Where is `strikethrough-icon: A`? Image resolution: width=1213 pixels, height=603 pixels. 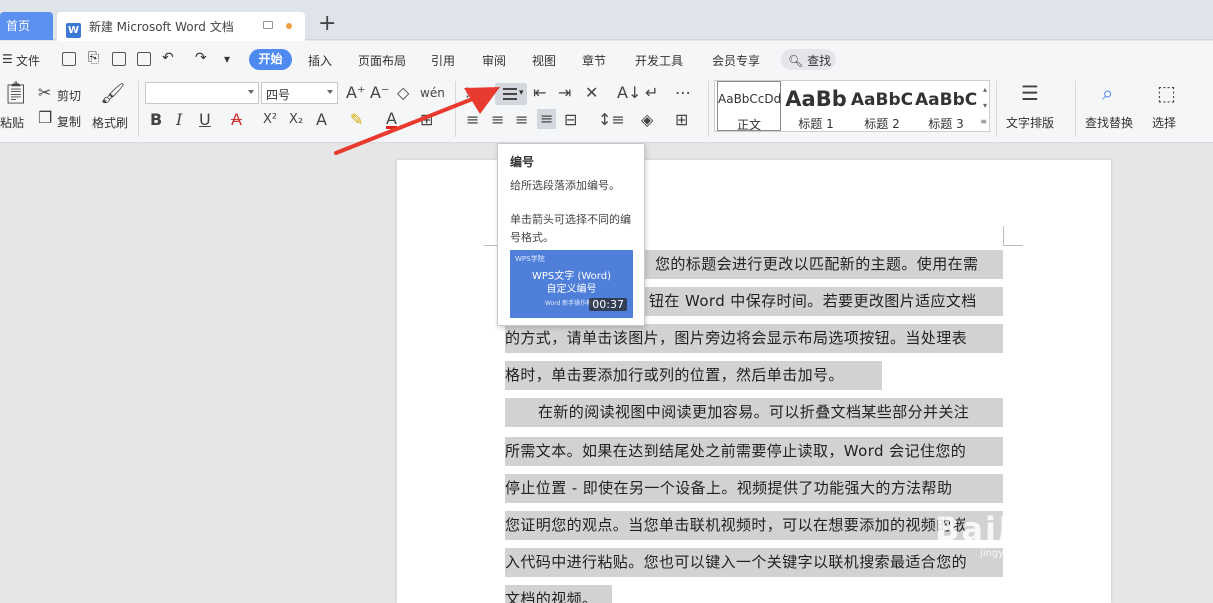
strikethrough-icon: A is located at coordinates (236, 120).